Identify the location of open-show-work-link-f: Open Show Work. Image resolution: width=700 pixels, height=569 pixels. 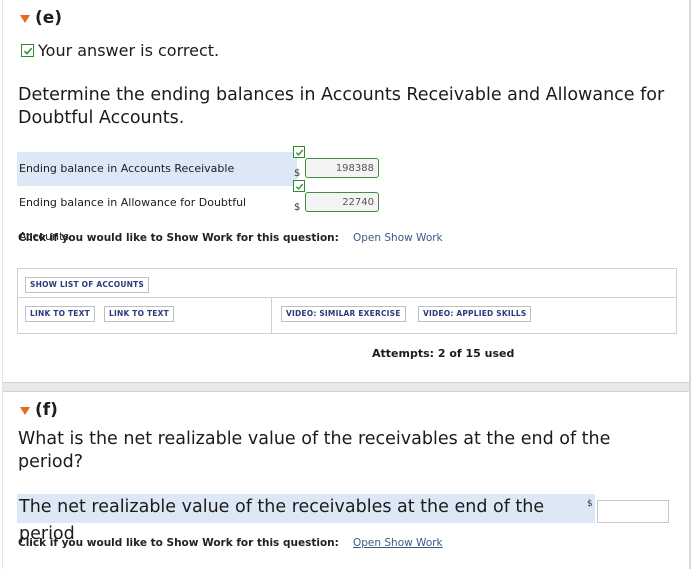
(398, 543).